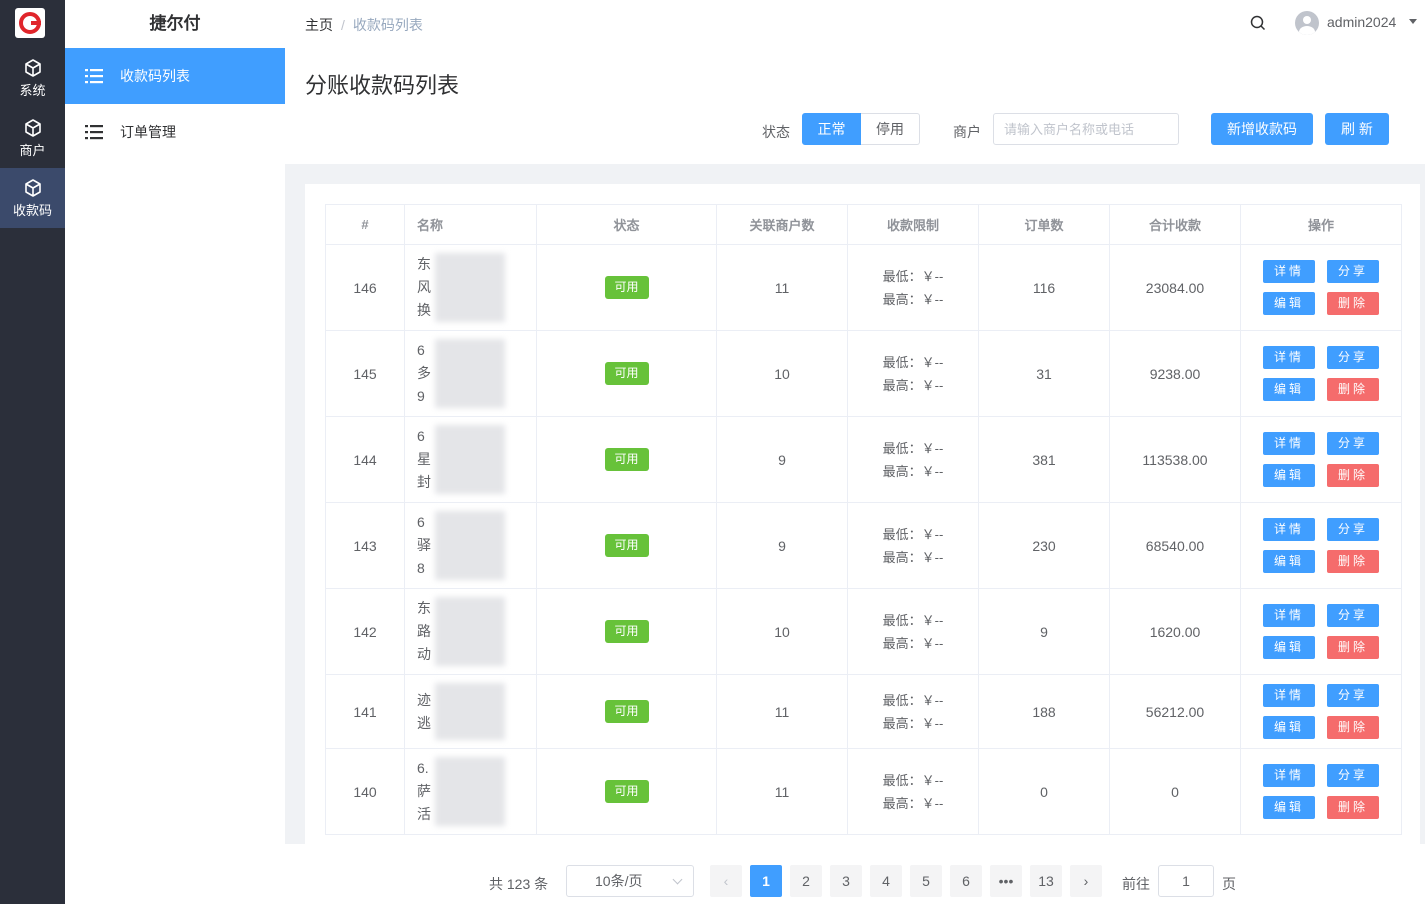  I want to click on rail-item-system: 系统, so click(32, 78).